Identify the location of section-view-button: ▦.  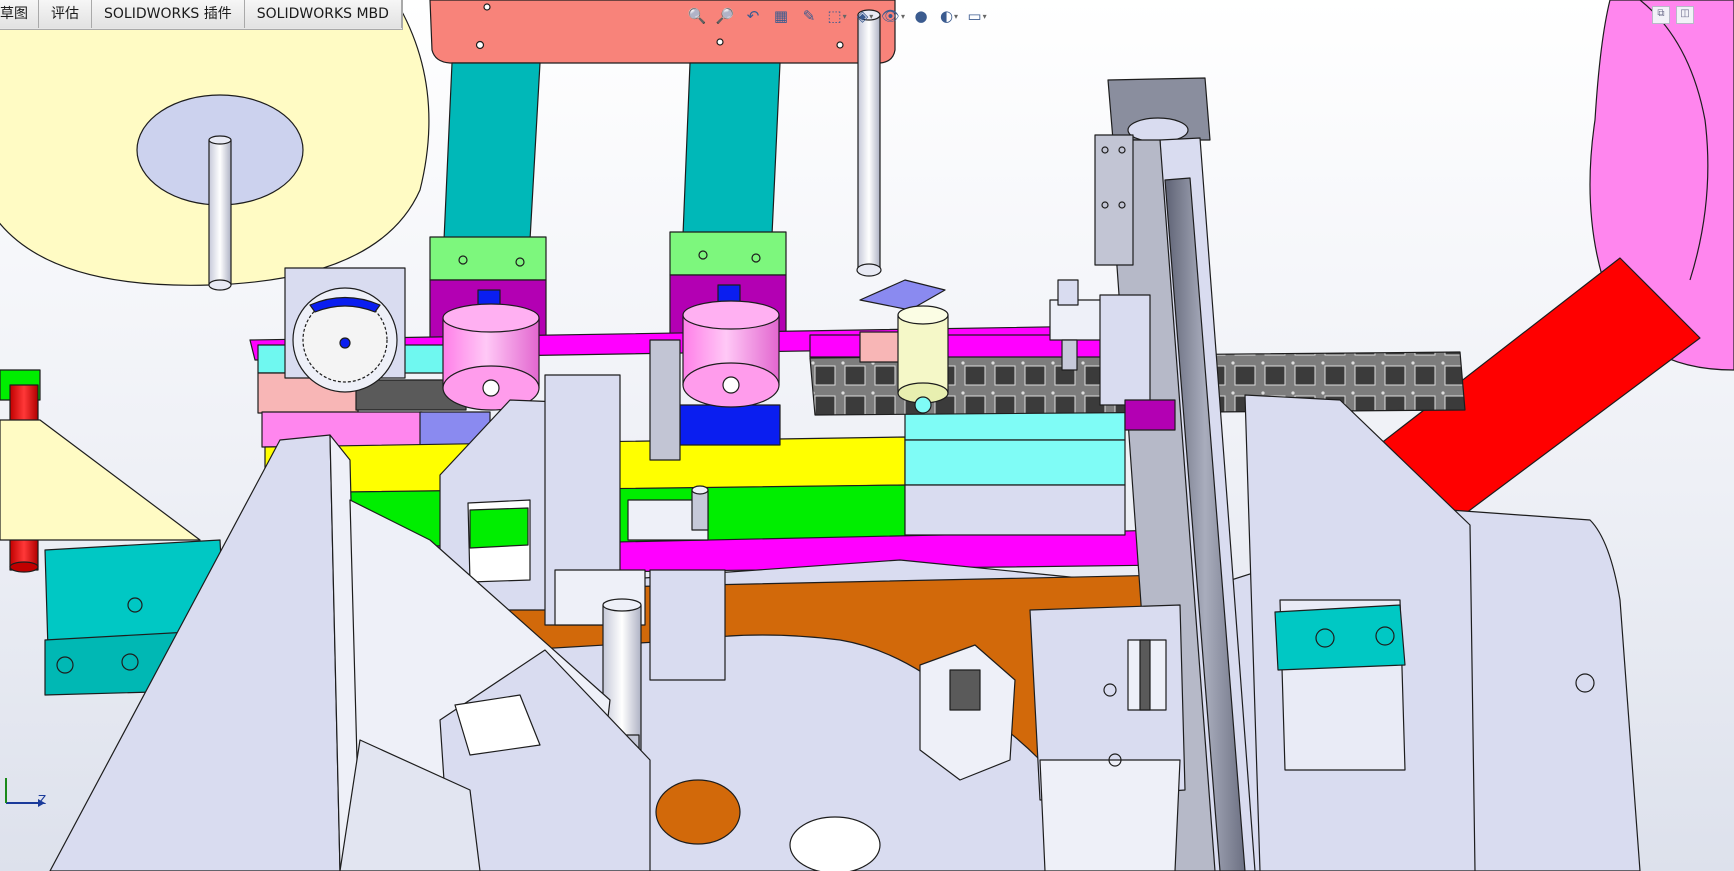
(781, 16).